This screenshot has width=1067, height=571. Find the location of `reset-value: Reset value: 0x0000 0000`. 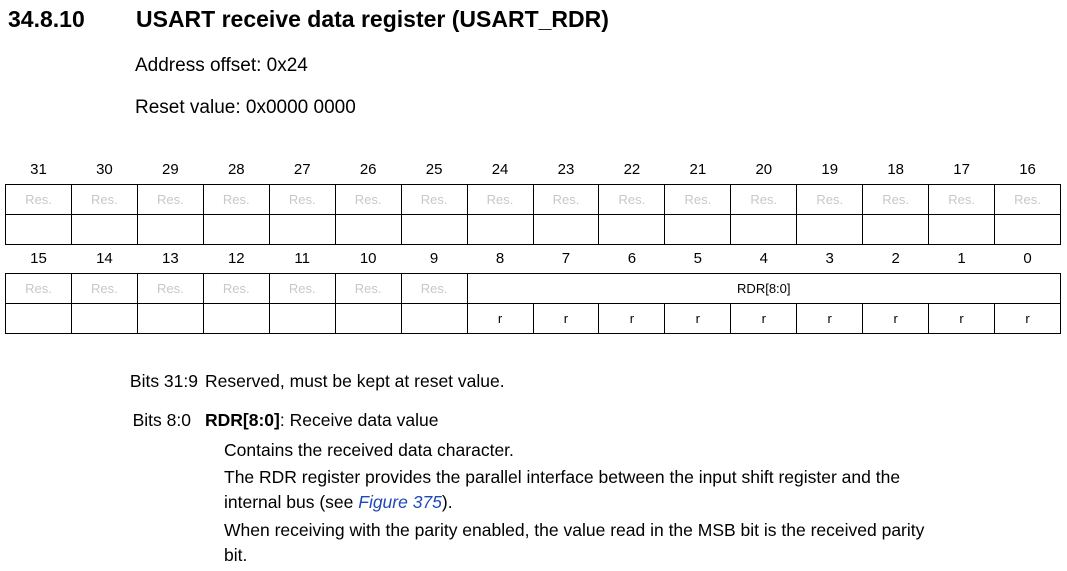

reset-value: Reset value: 0x0000 0000 is located at coordinates (245, 107).